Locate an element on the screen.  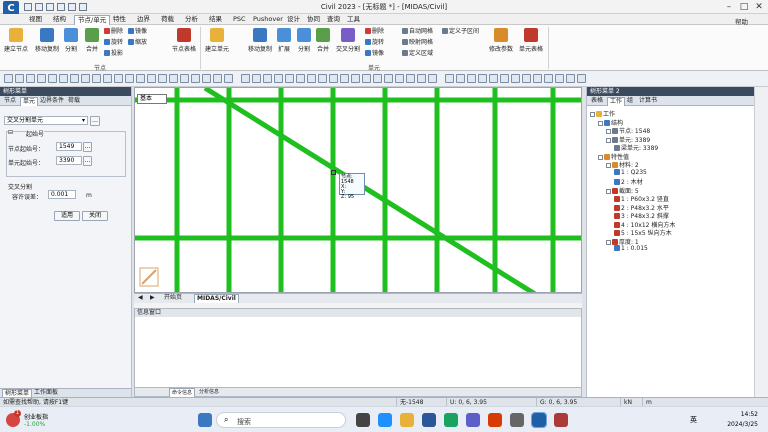
view-label: 基本 is located at coordinates (152, 99).